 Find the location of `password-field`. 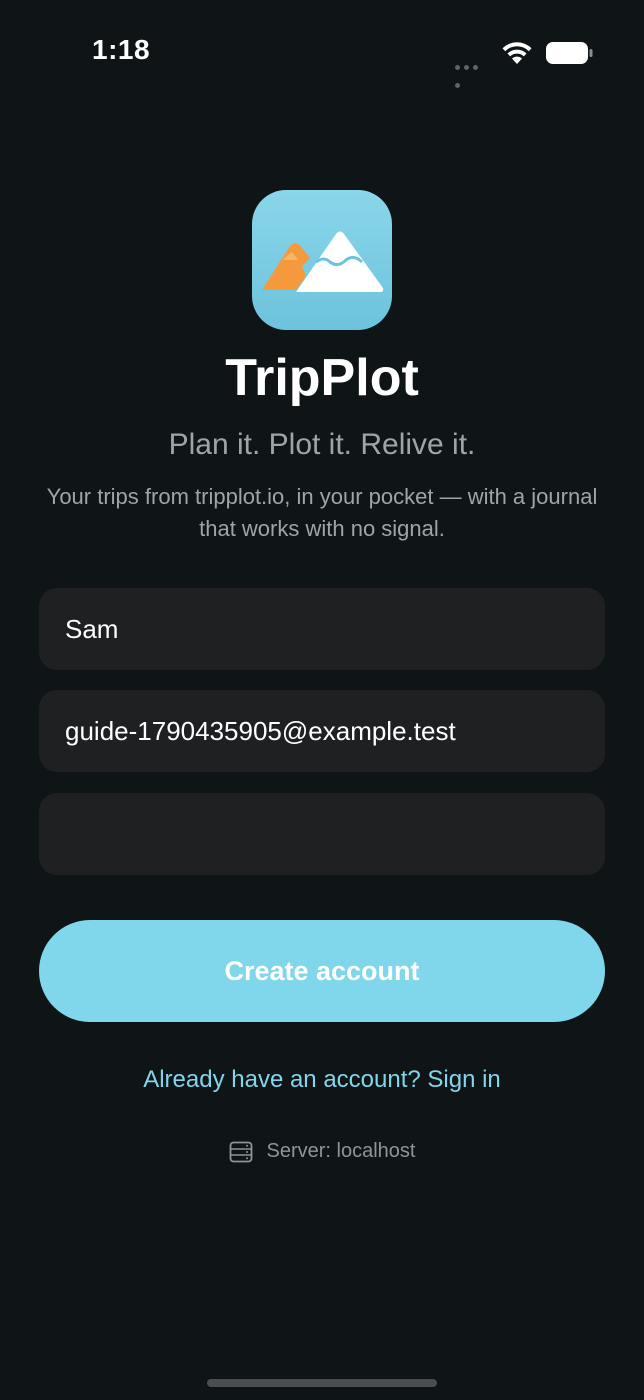

password-field is located at coordinates (322, 834).